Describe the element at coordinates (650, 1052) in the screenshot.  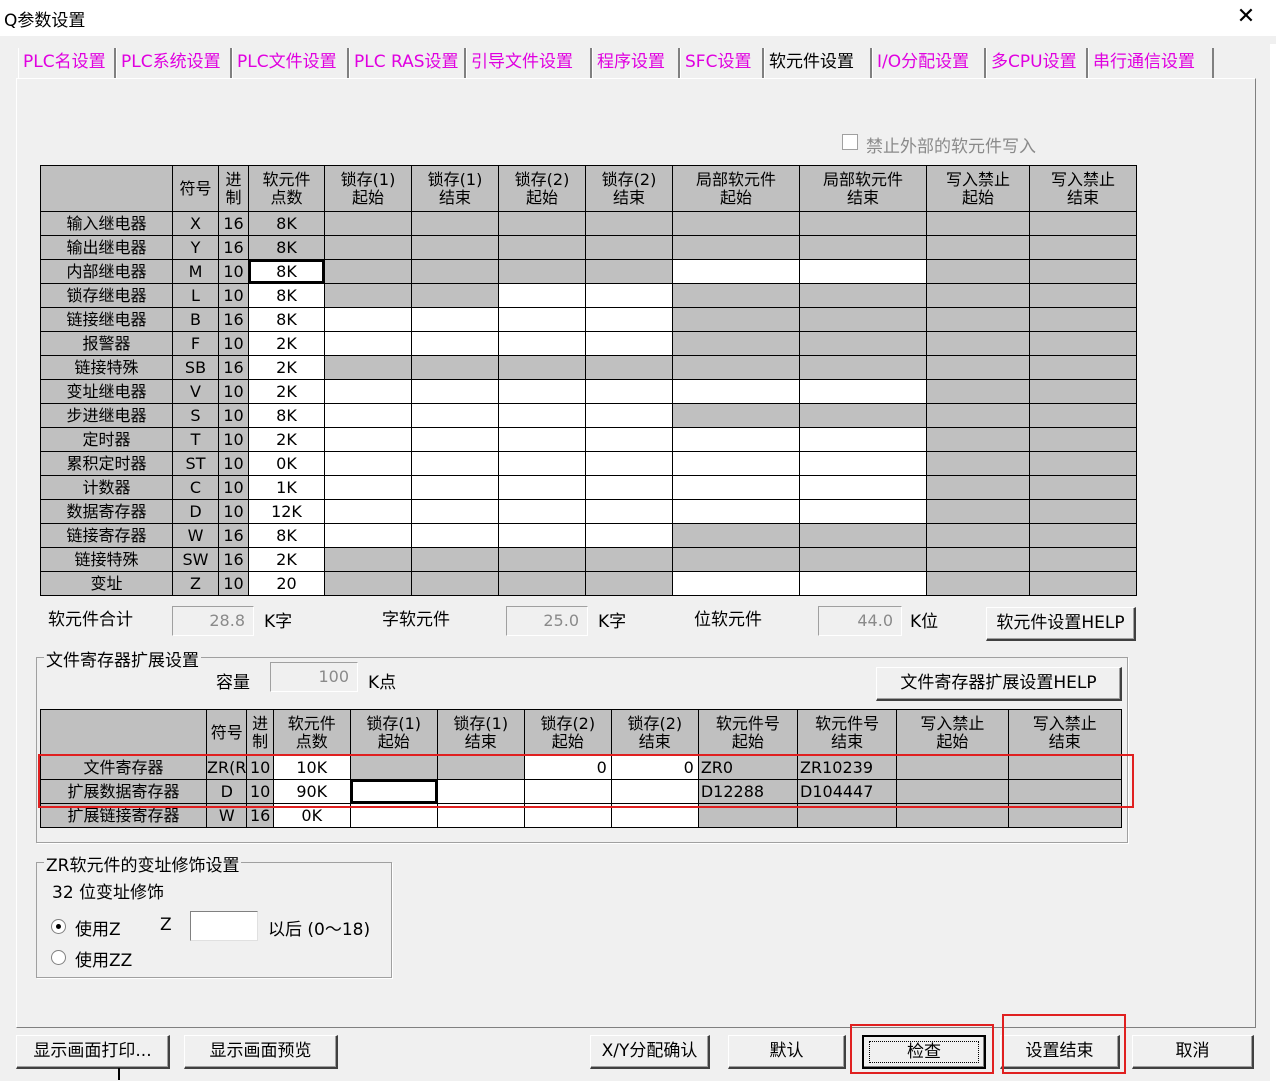
I see `xy-assign-confirm-button: X/Y分配确认` at that location.